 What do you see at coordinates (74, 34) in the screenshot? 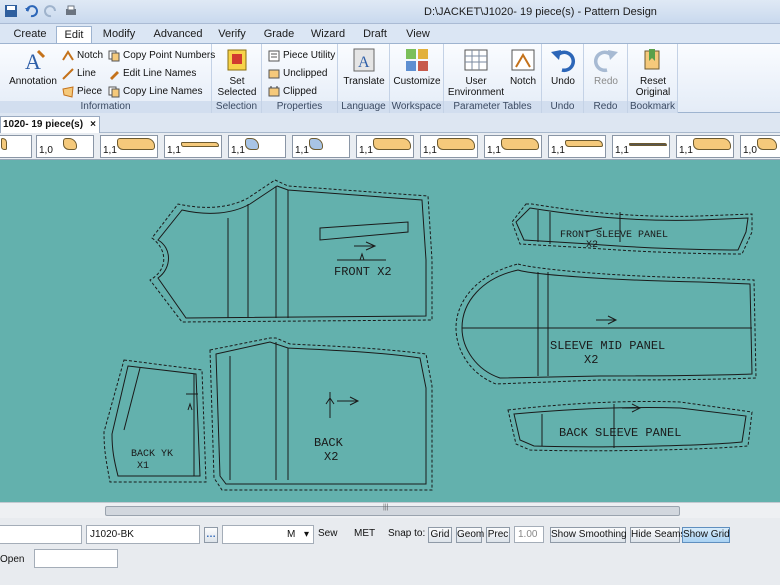
I see `tab-edit: Edit` at bounding box center [74, 34].